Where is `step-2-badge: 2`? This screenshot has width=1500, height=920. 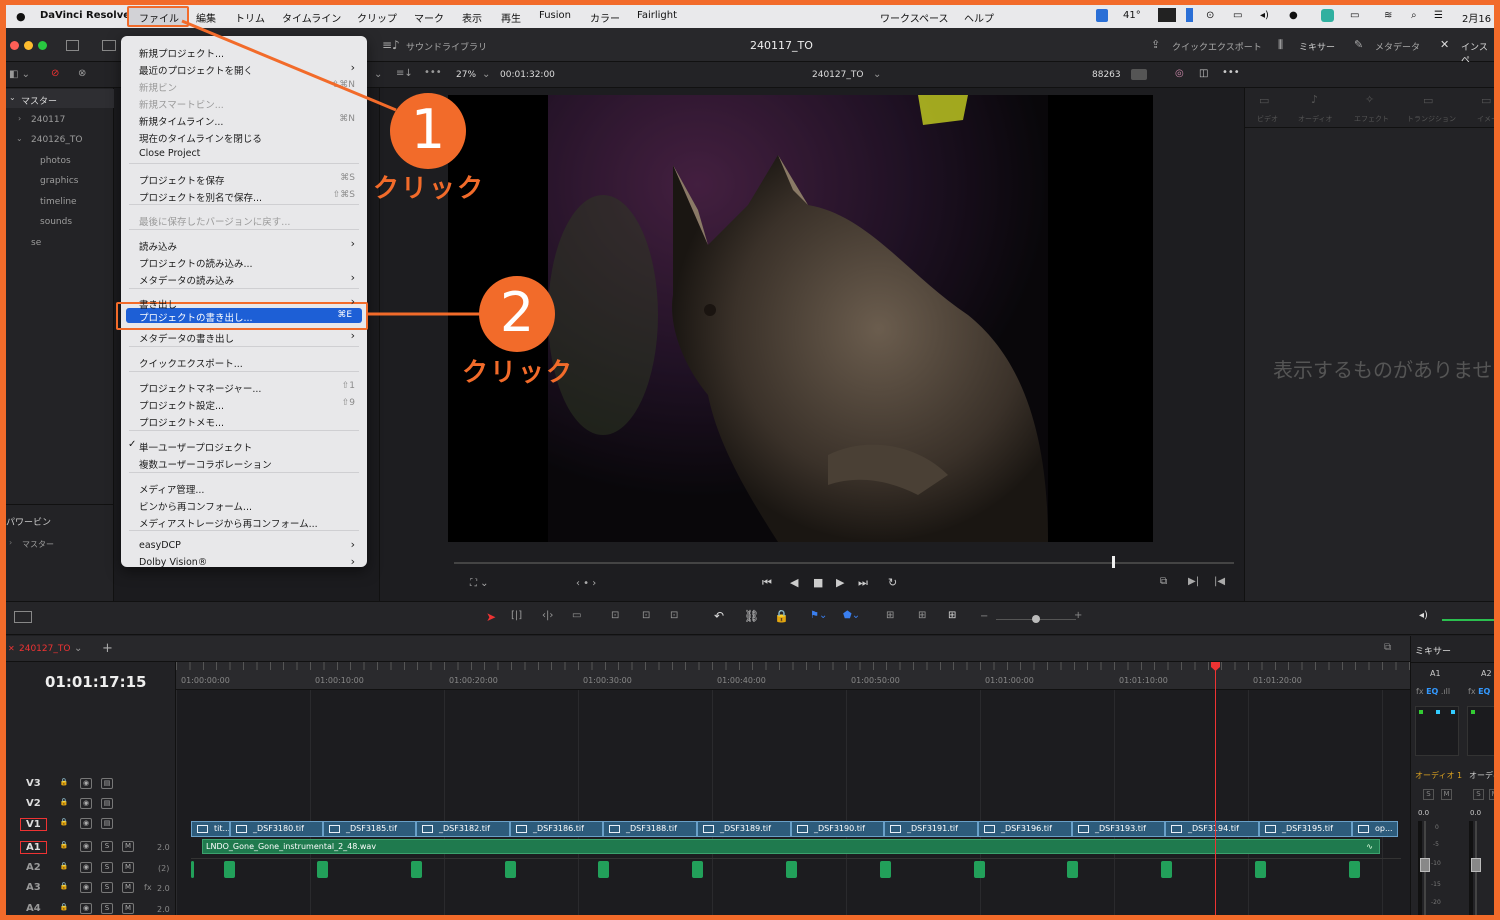
step-2-badge: 2 is located at coordinates (517, 314).